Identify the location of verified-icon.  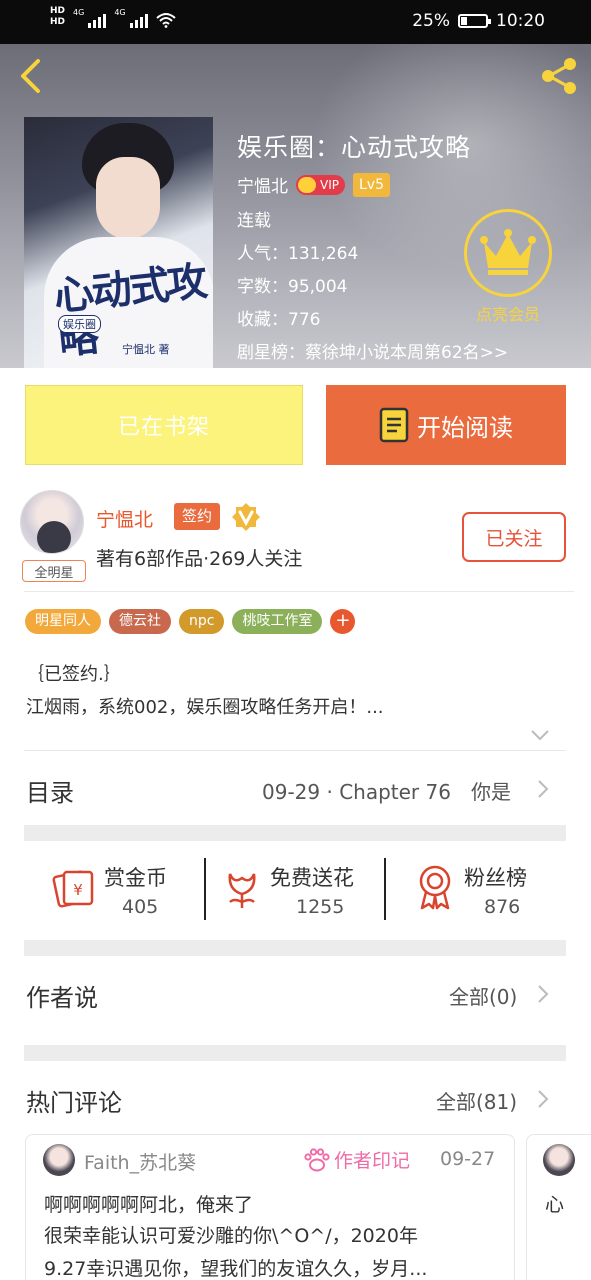
(246, 517).